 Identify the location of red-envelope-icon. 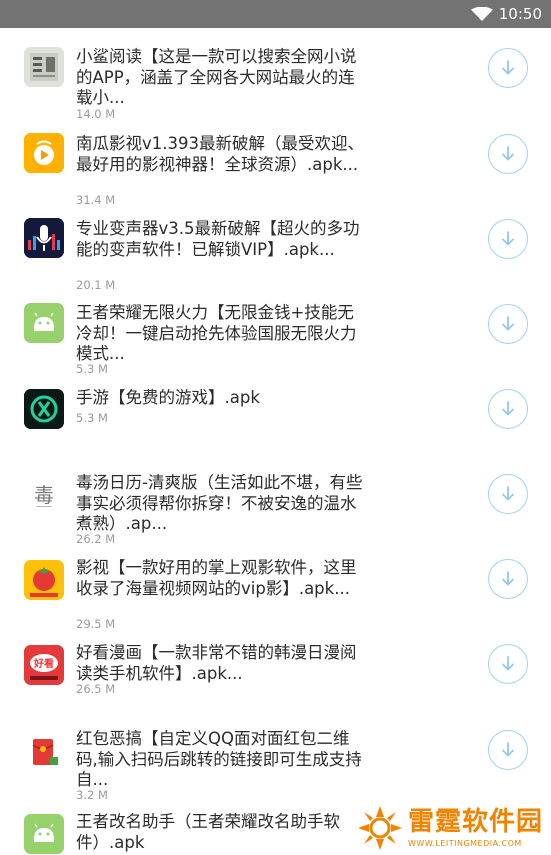
(44, 751).